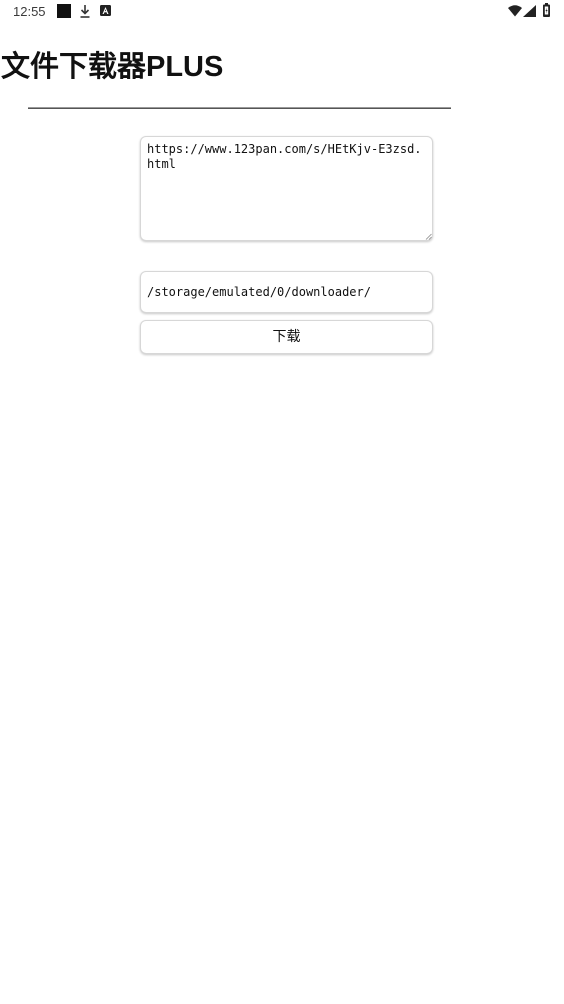  Describe the element at coordinates (282, 12) in the screenshot. I see `status-bar: 12:55` at that location.